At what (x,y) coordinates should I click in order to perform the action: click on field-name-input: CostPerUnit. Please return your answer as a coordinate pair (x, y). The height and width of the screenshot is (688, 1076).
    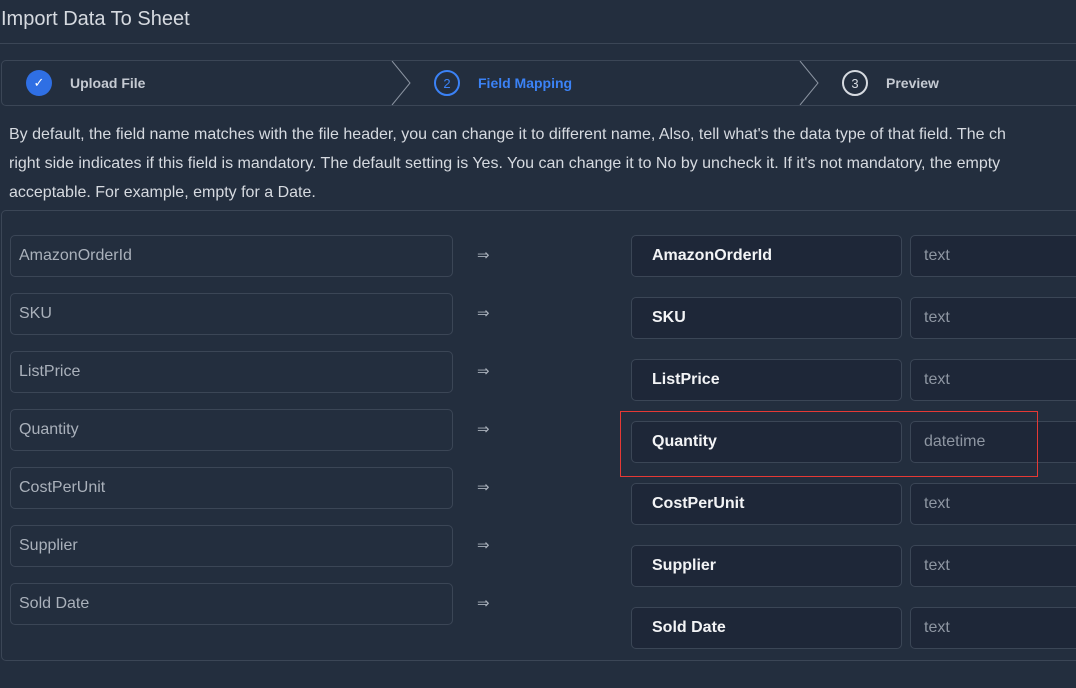
    Looking at the image, I should click on (766, 504).